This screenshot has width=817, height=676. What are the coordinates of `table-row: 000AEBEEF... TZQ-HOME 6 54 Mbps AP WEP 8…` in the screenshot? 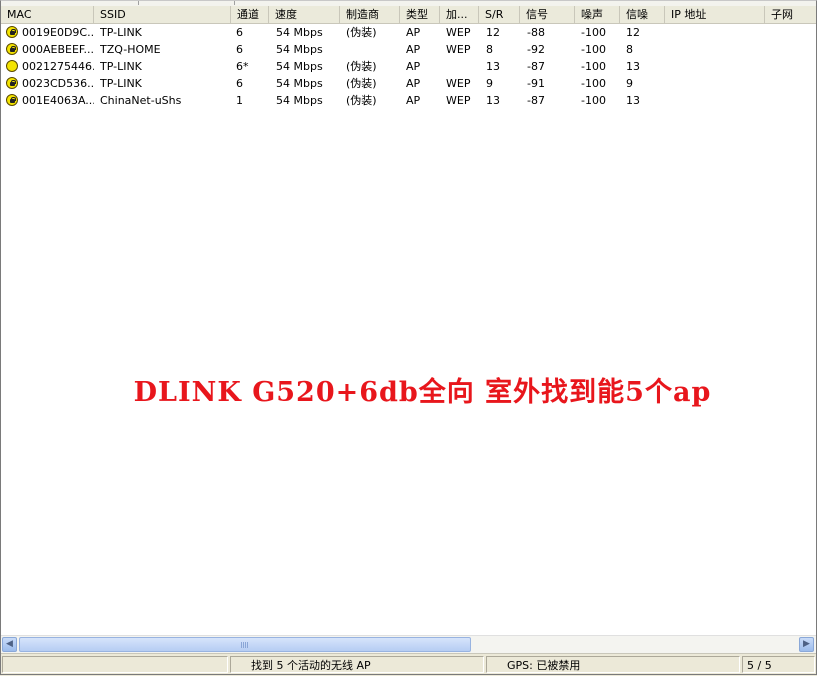 It's located at (408, 49).